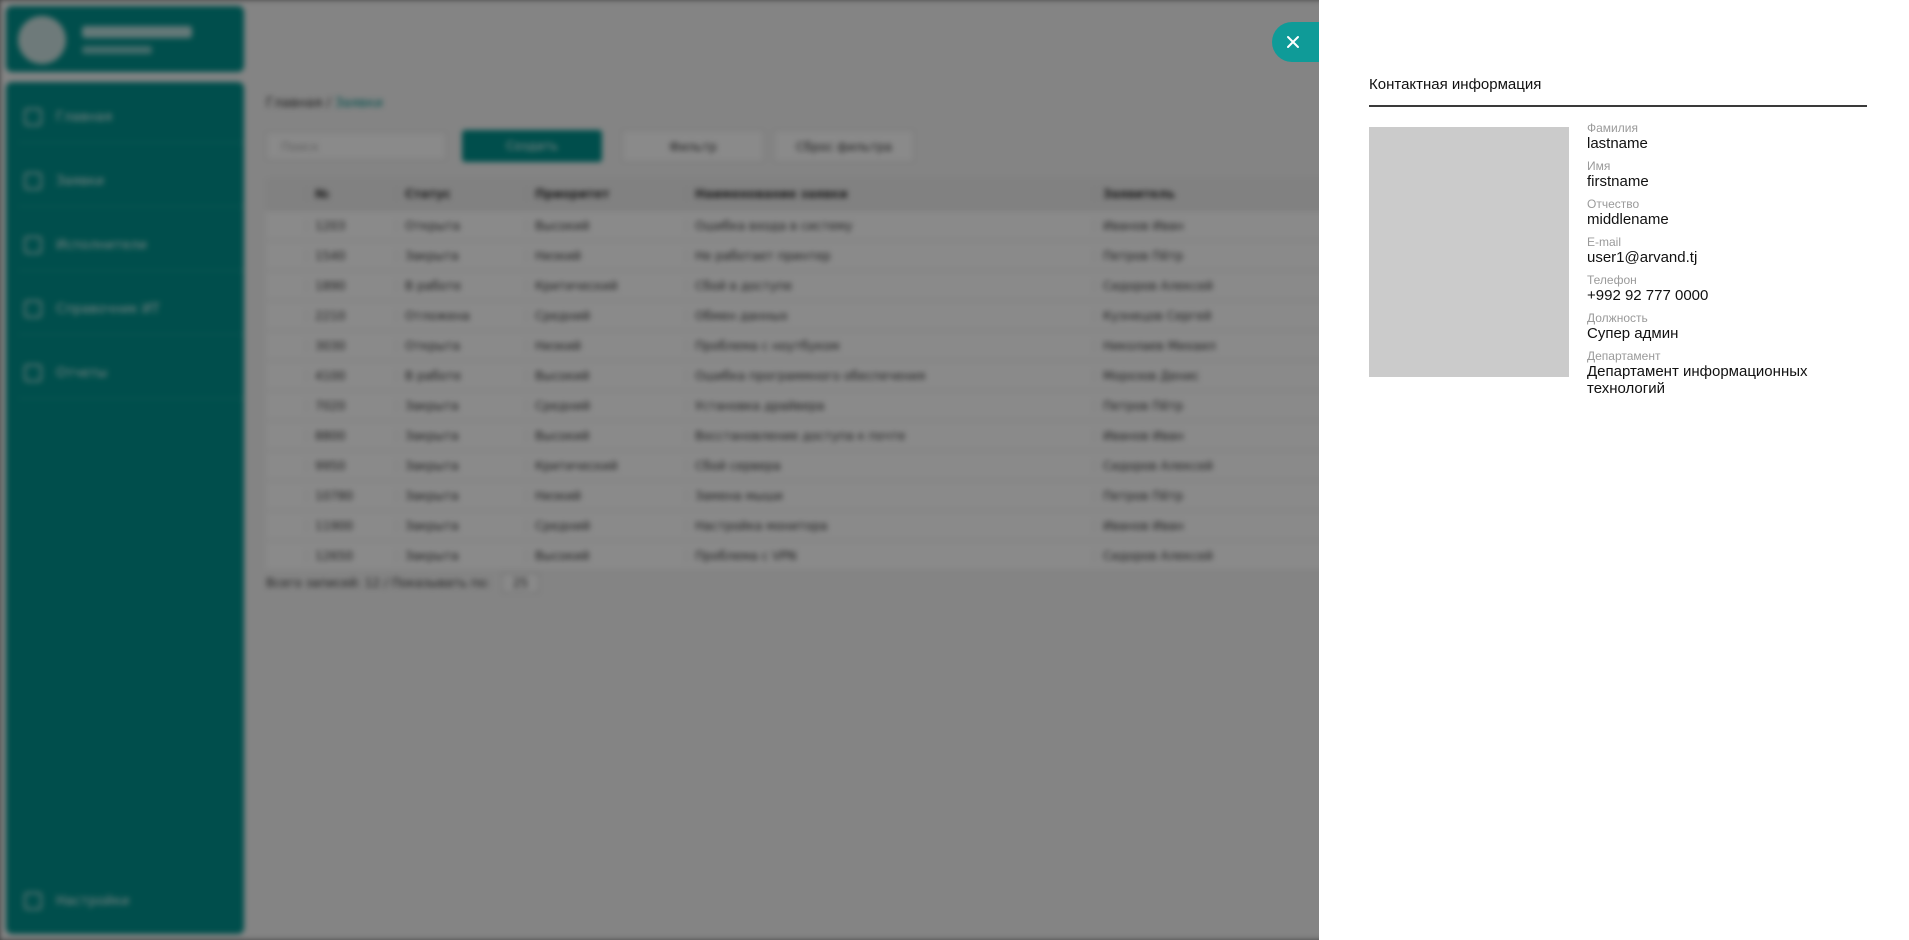  What do you see at coordinates (1727, 289) in the screenshot?
I see `field-phone: Телефон +992 92 777 0000` at bounding box center [1727, 289].